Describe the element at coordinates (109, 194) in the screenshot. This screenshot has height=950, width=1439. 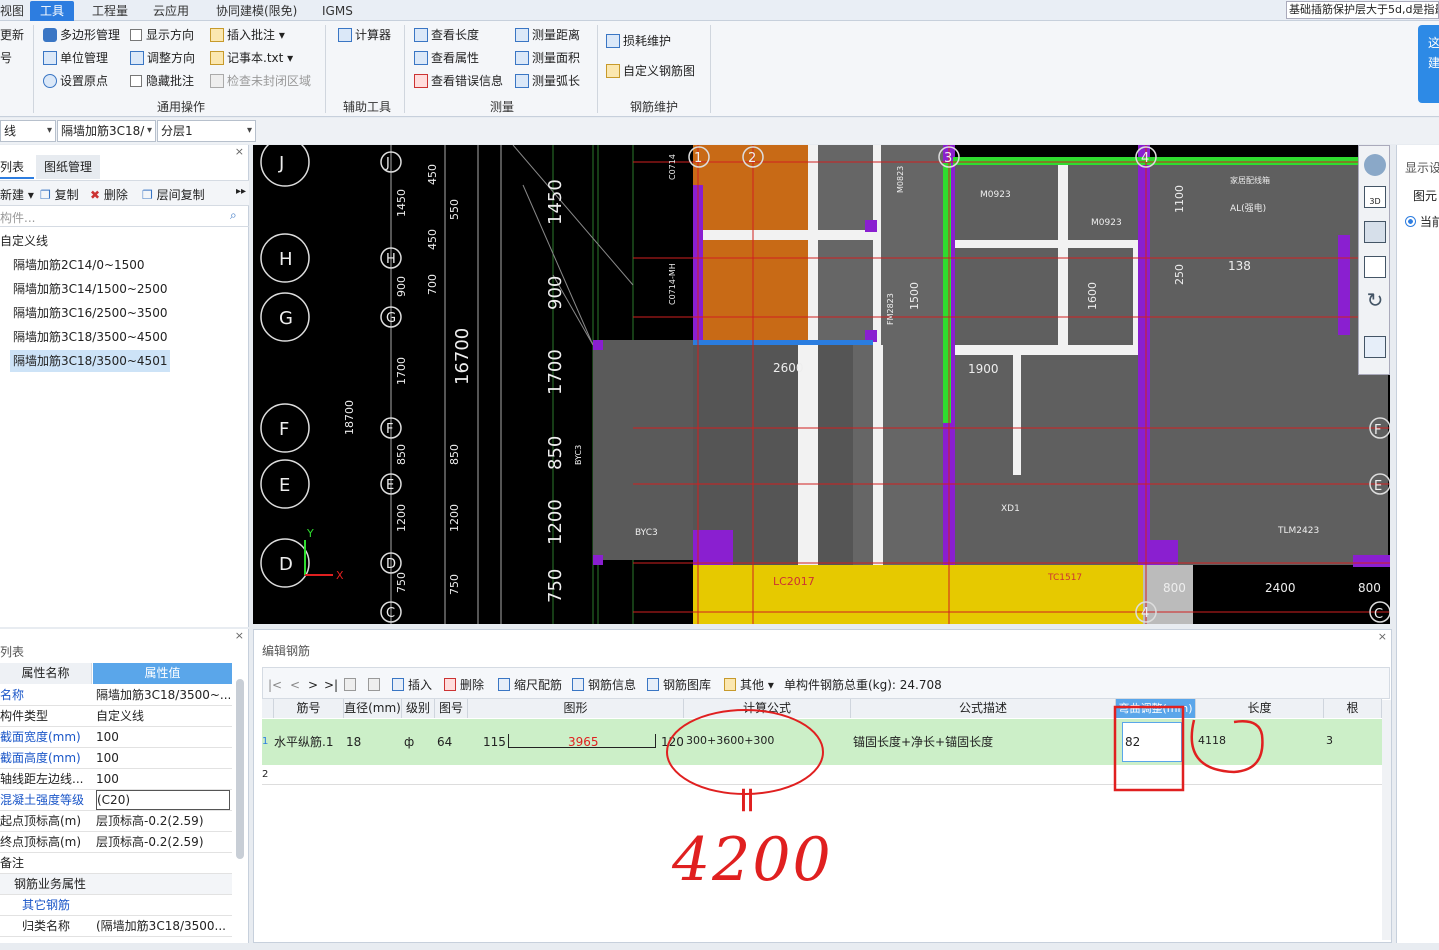
I see `delete-button: ✖ 删除` at that location.